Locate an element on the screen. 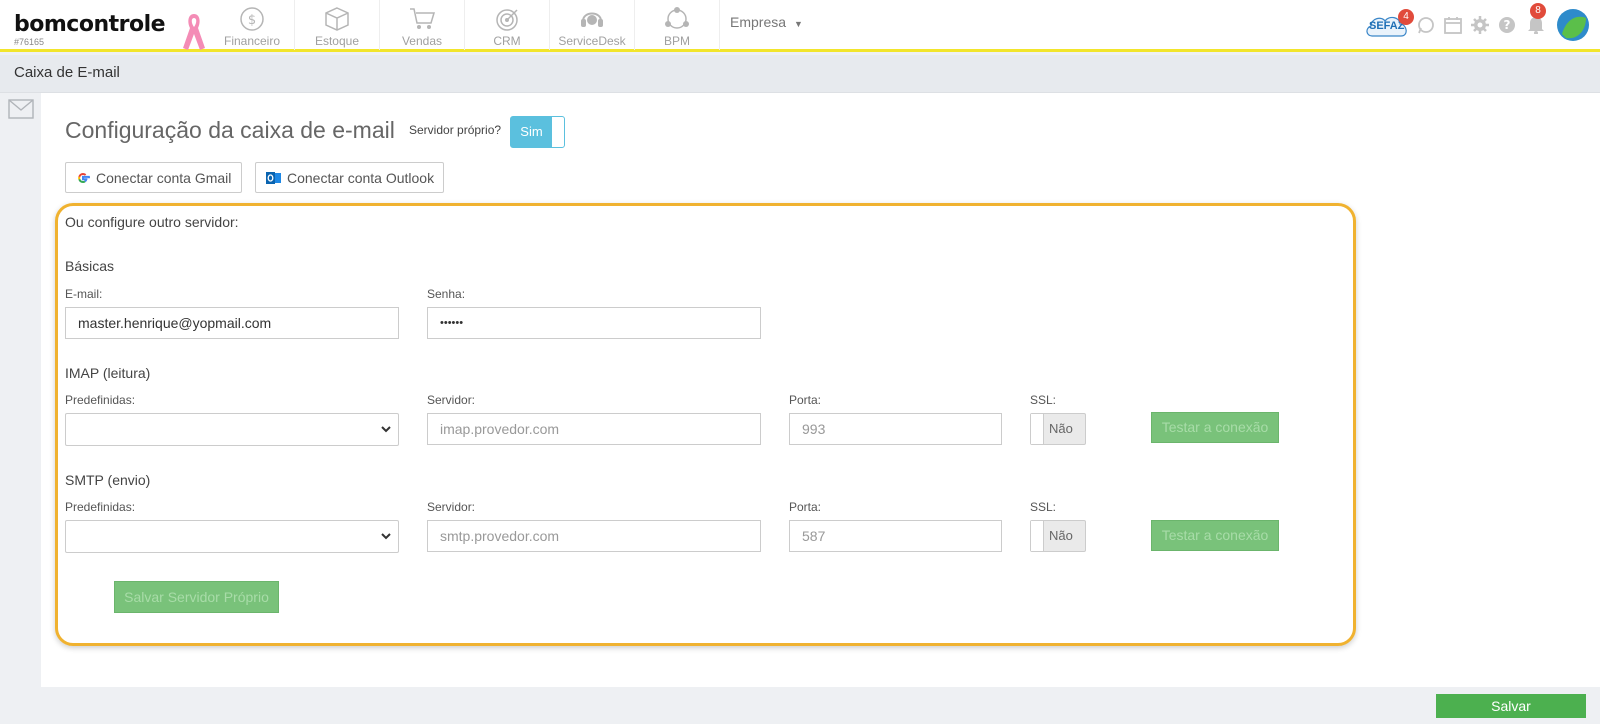 This screenshot has height=724, width=1600. module-vendas: Vendas is located at coordinates (422, 25).